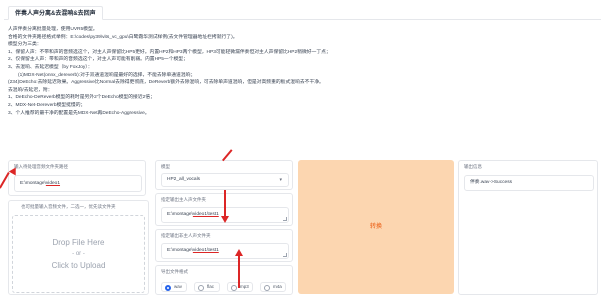 This screenshot has height=297, width=605. I want to click on format-option-label: wav, so click(178, 286).